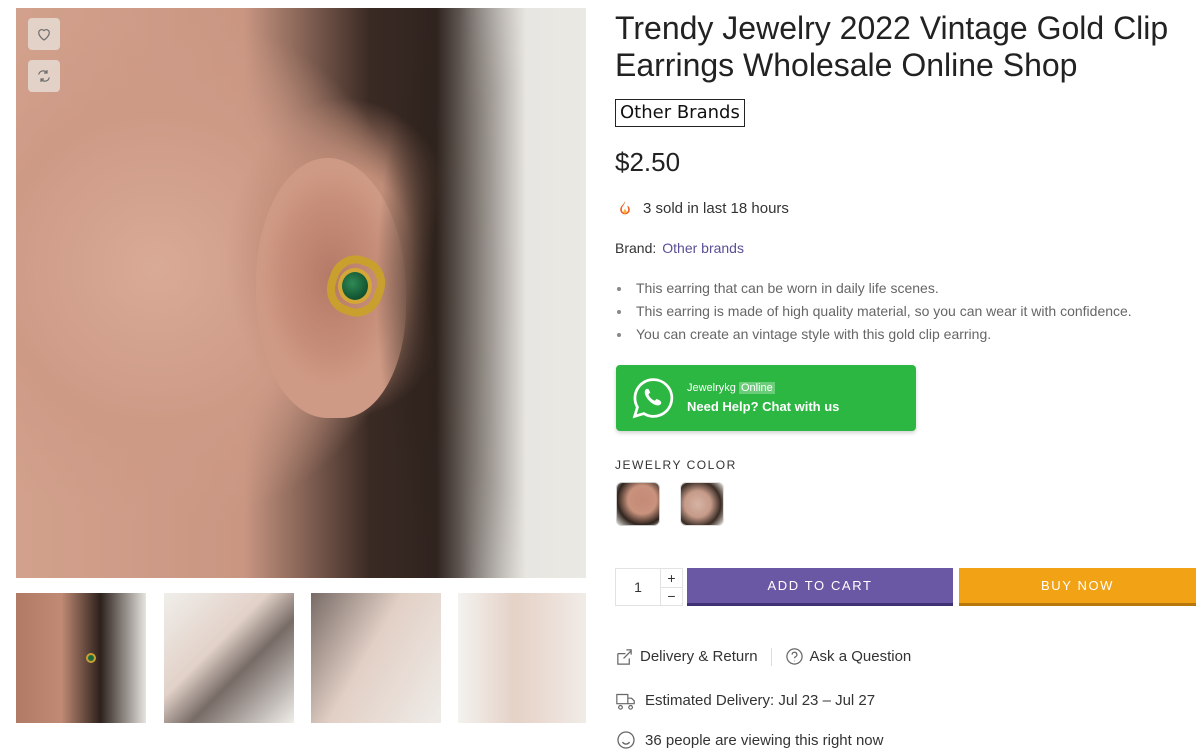  Describe the element at coordinates (860, 656) in the screenshot. I see `ask-question-label: Ask a Question` at that location.